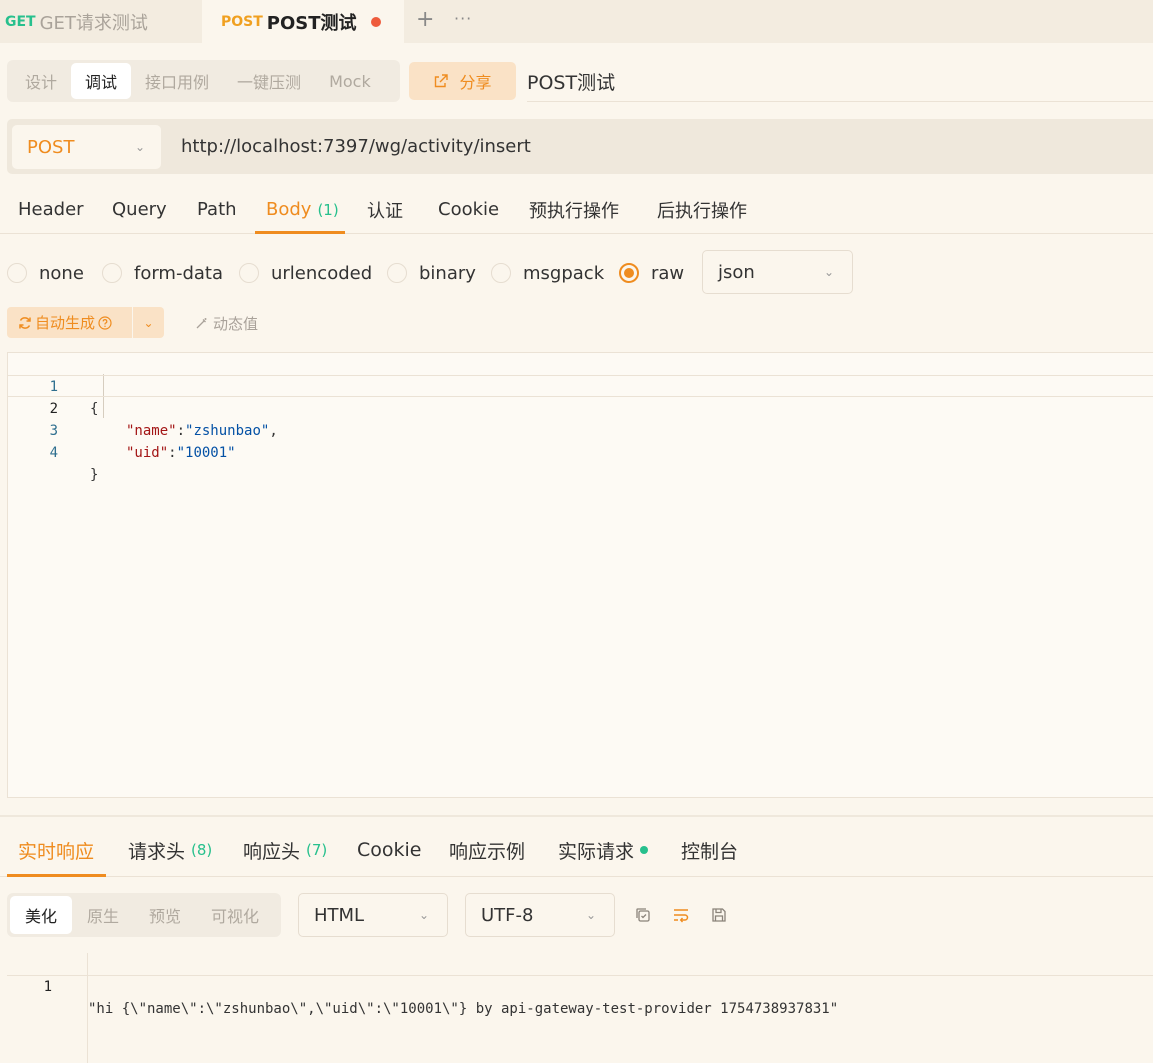  I want to click on share-button: 分享, so click(462, 81).